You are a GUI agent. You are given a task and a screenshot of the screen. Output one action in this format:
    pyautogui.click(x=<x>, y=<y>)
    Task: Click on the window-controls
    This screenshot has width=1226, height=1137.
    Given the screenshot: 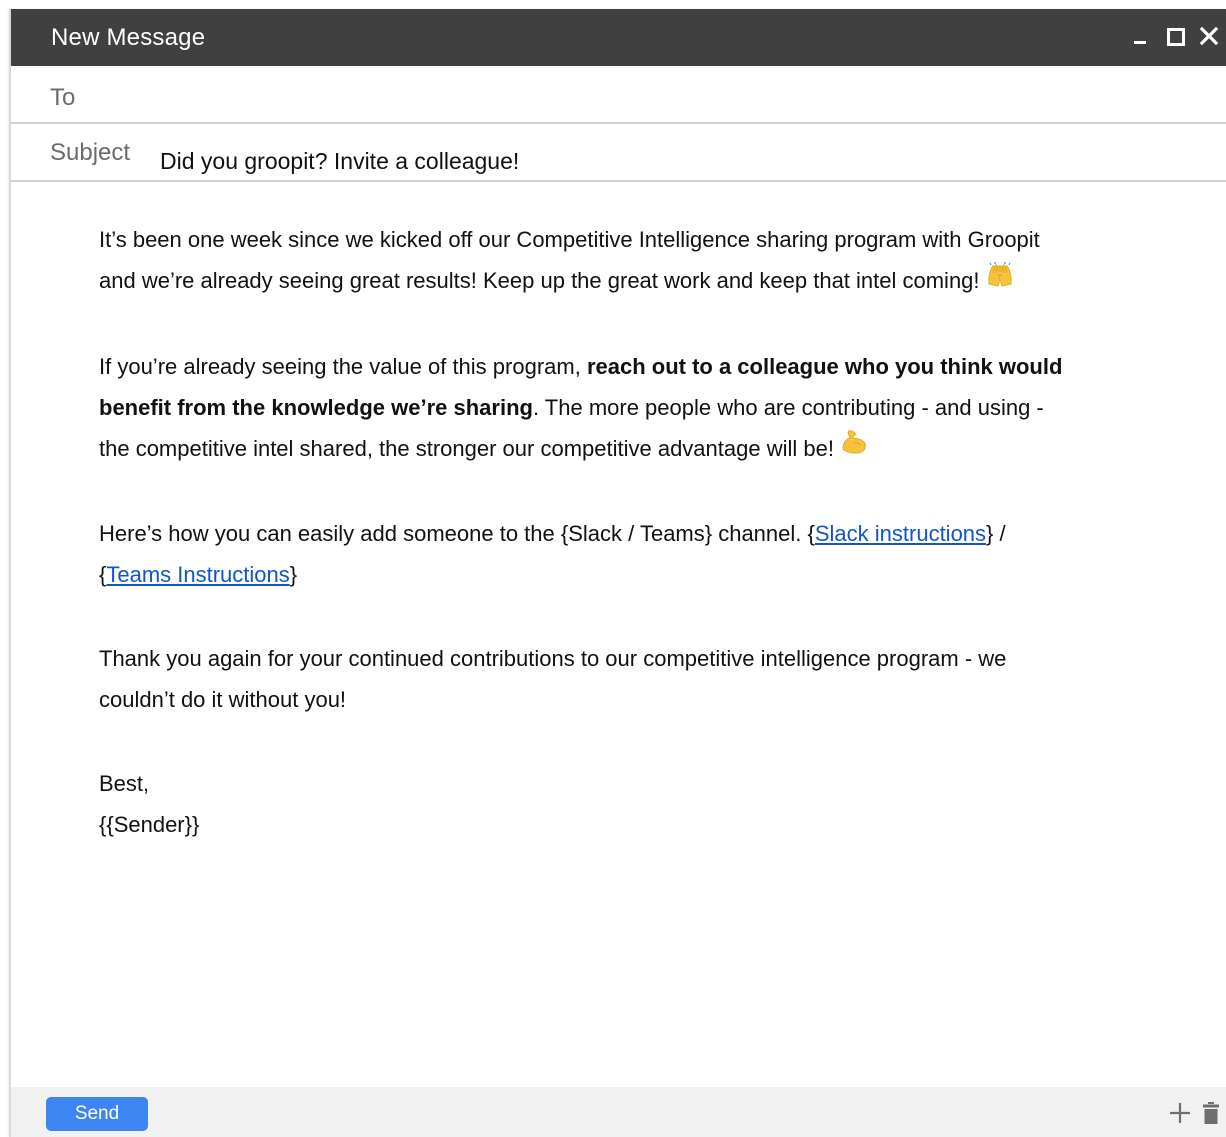 What is the action you would take?
    pyautogui.click(x=1175, y=36)
    